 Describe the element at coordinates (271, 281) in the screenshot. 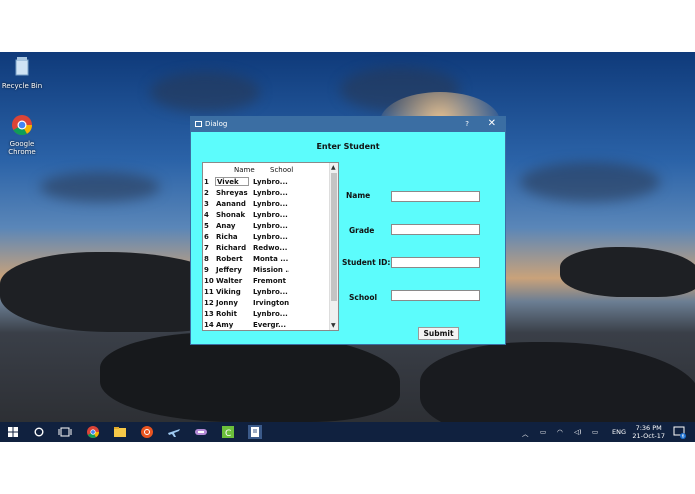

I see `cell-school: Fremont` at that location.